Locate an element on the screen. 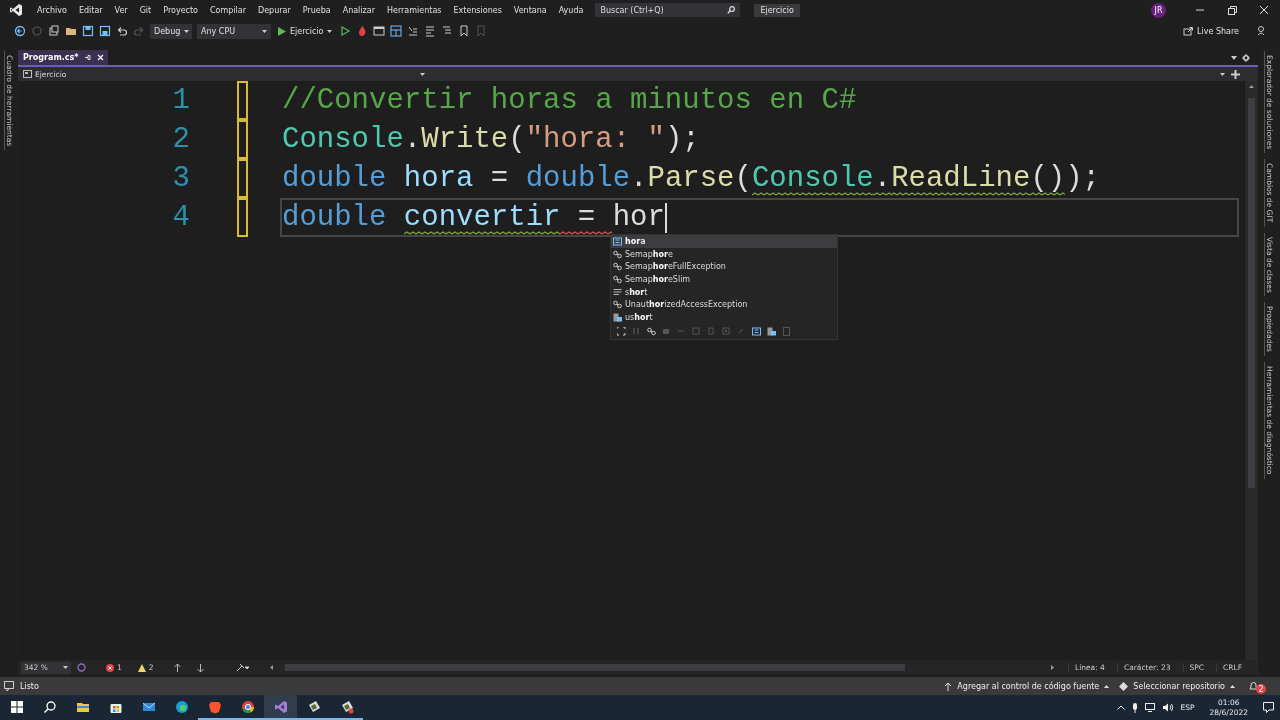 The image size is (1280, 720). menu-item: Herramientas is located at coordinates (414, 10).